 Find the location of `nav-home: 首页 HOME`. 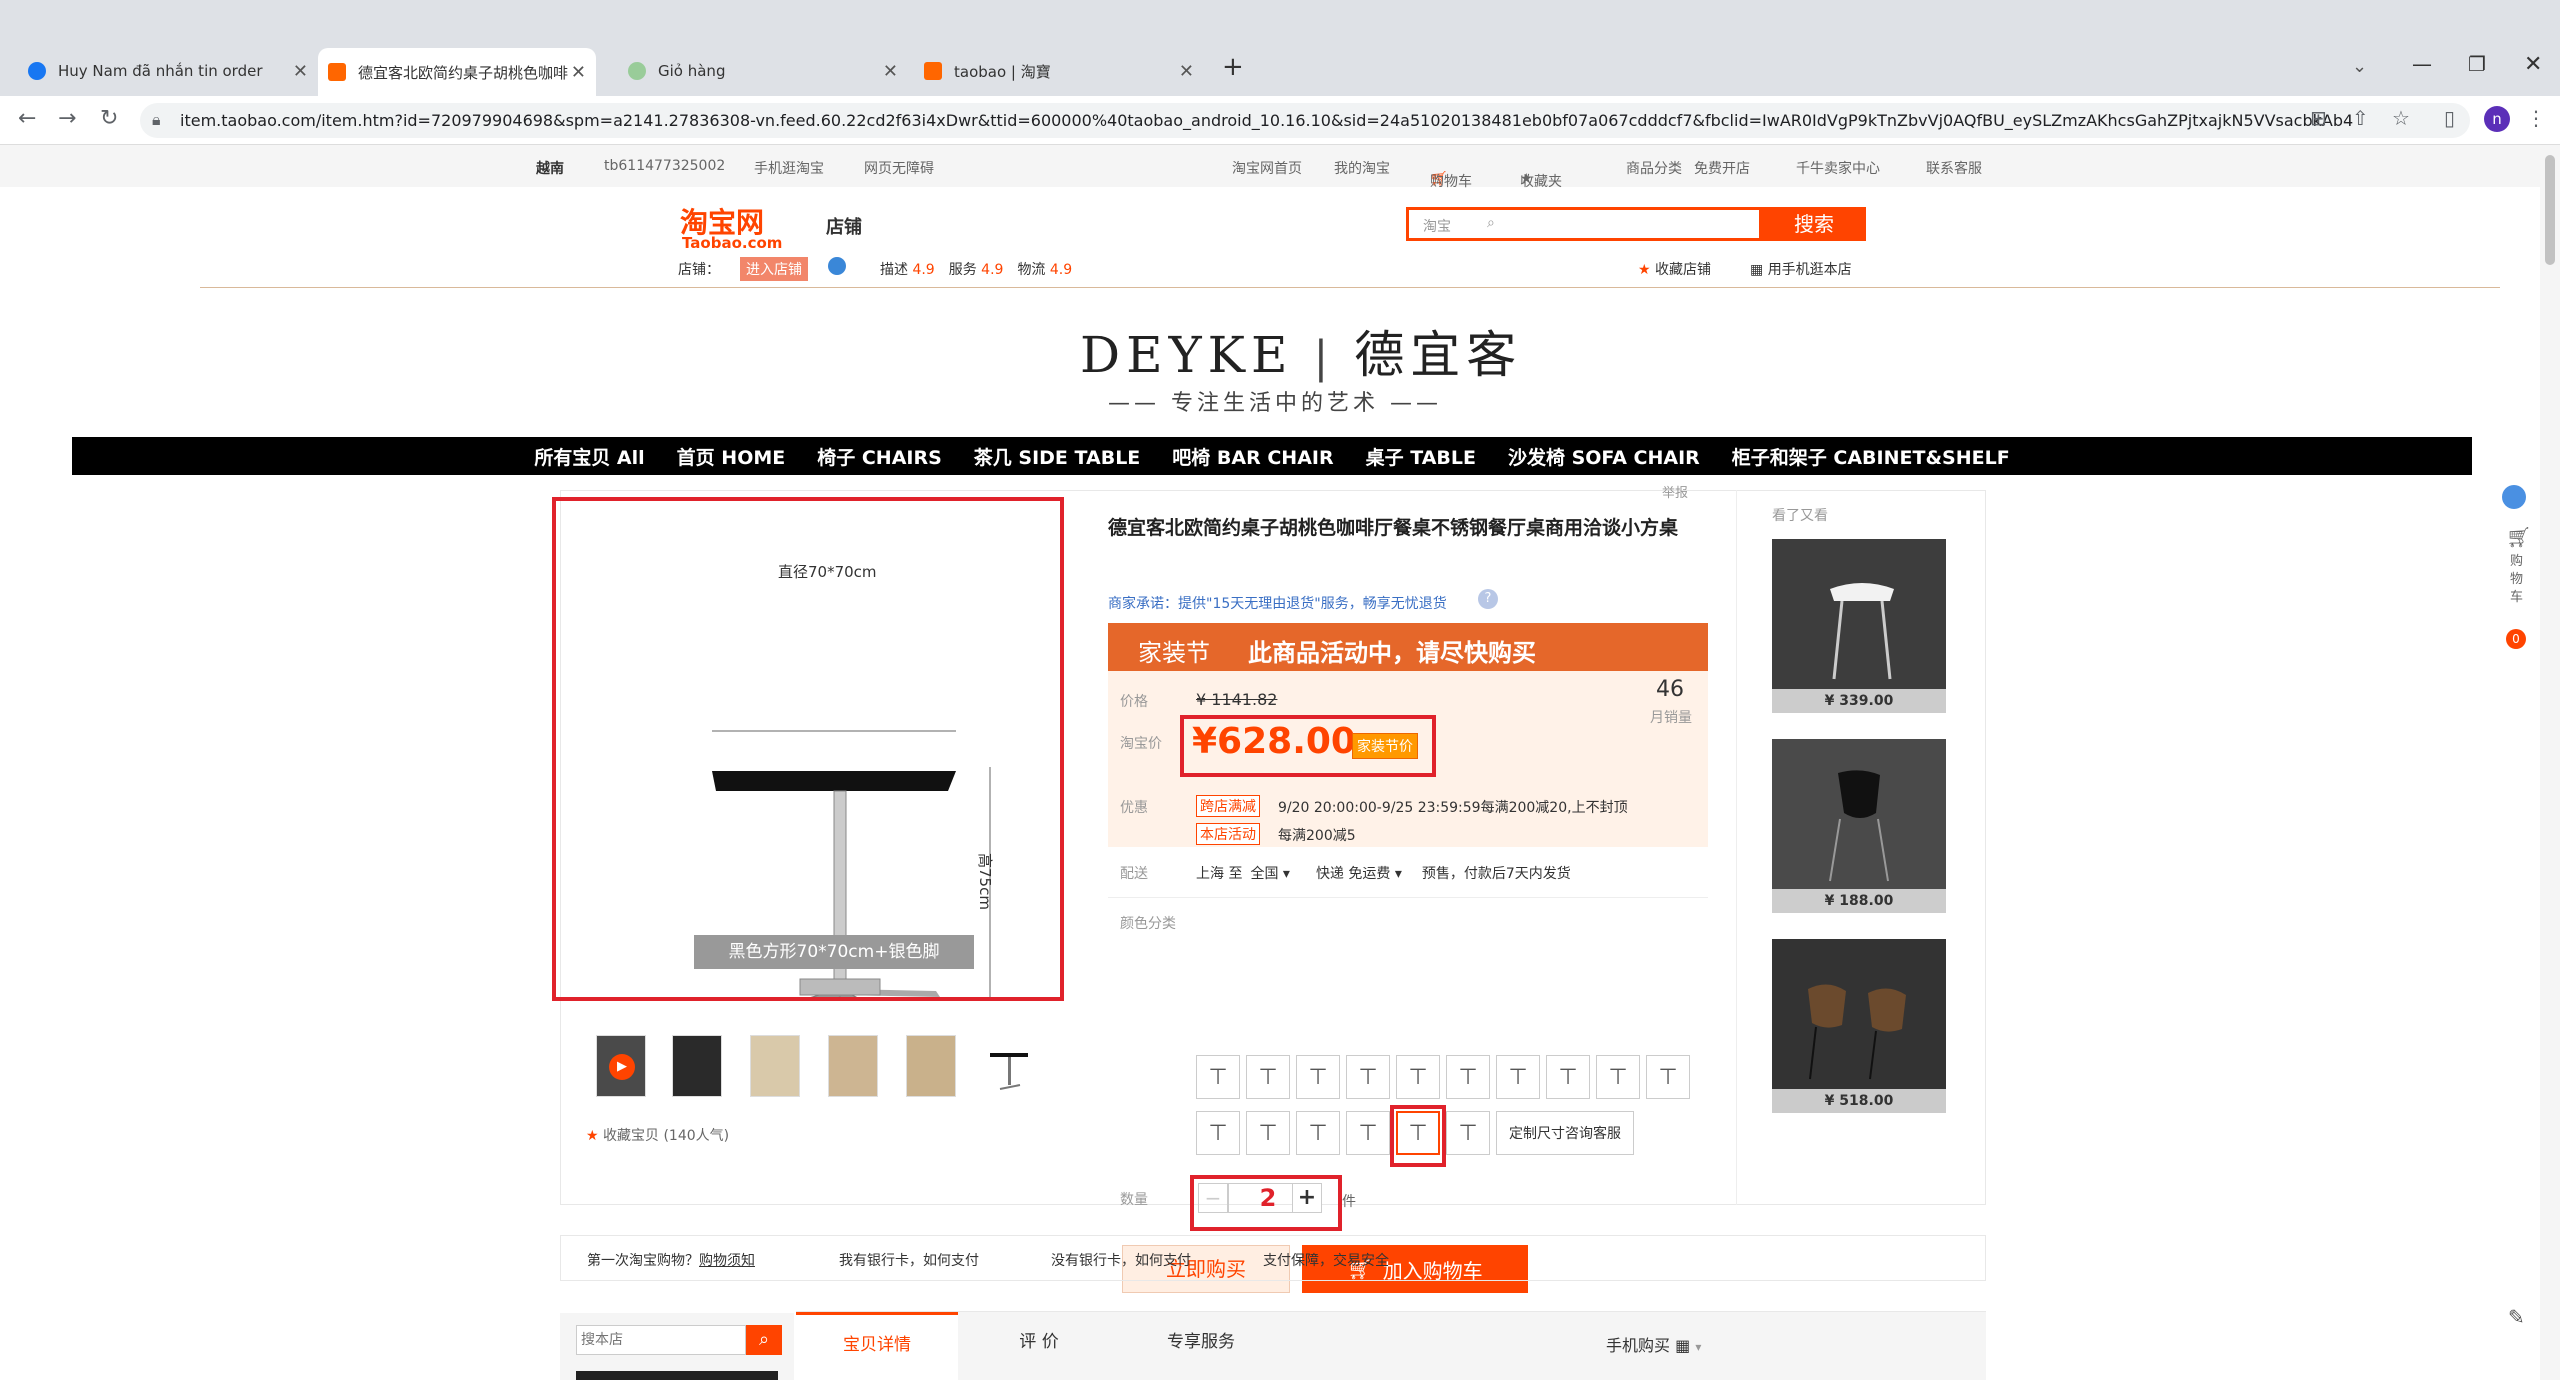

nav-home: 首页 HOME is located at coordinates (731, 456).